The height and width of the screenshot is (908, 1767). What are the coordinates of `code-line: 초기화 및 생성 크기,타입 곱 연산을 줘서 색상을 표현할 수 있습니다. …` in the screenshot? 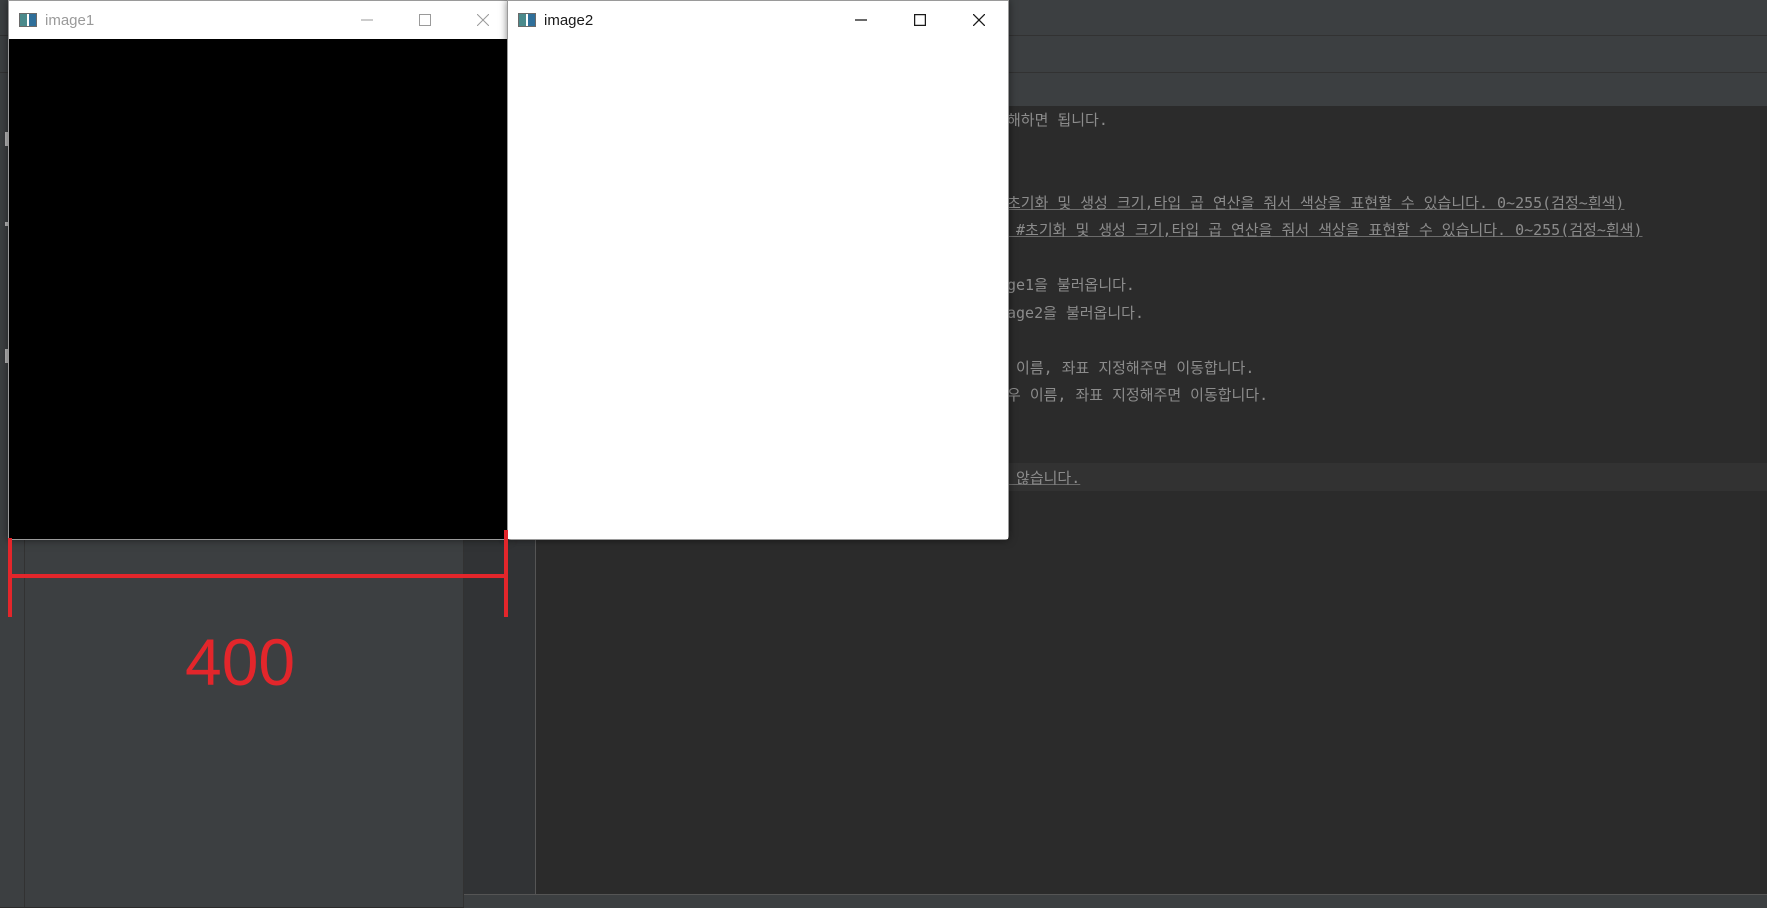 It's located at (1315, 203).